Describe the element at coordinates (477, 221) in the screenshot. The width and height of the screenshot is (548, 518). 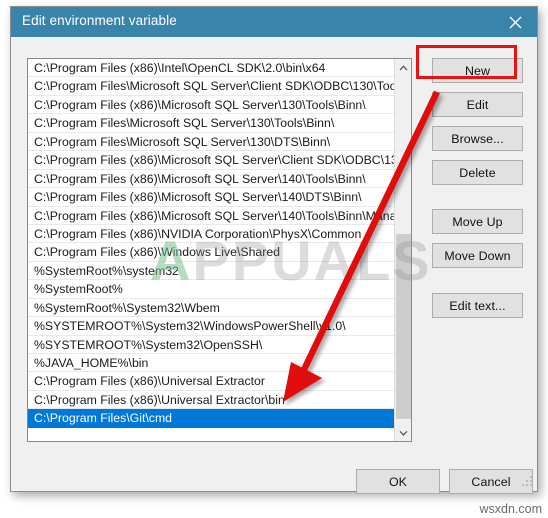
I see `move-up-button: Move Up` at that location.